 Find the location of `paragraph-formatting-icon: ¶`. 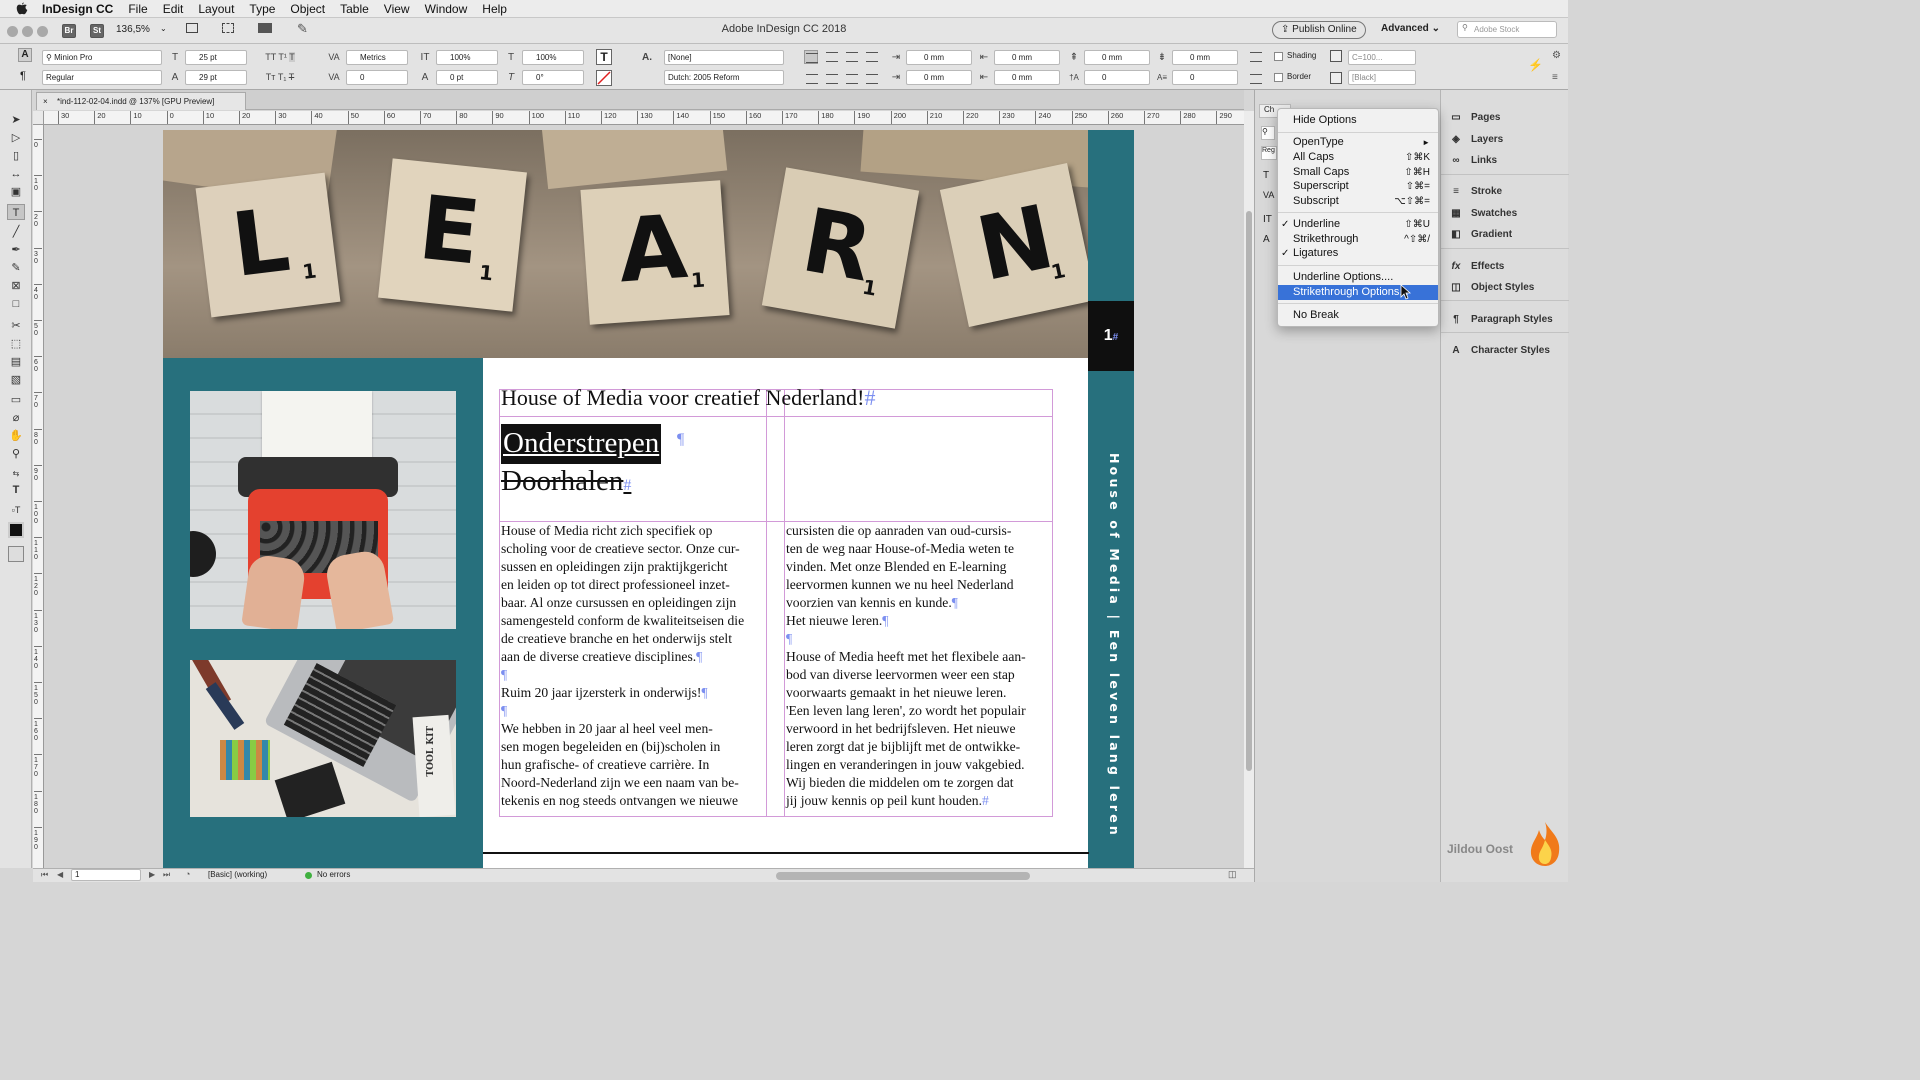

paragraph-formatting-icon: ¶ is located at coordinates (23, 76).